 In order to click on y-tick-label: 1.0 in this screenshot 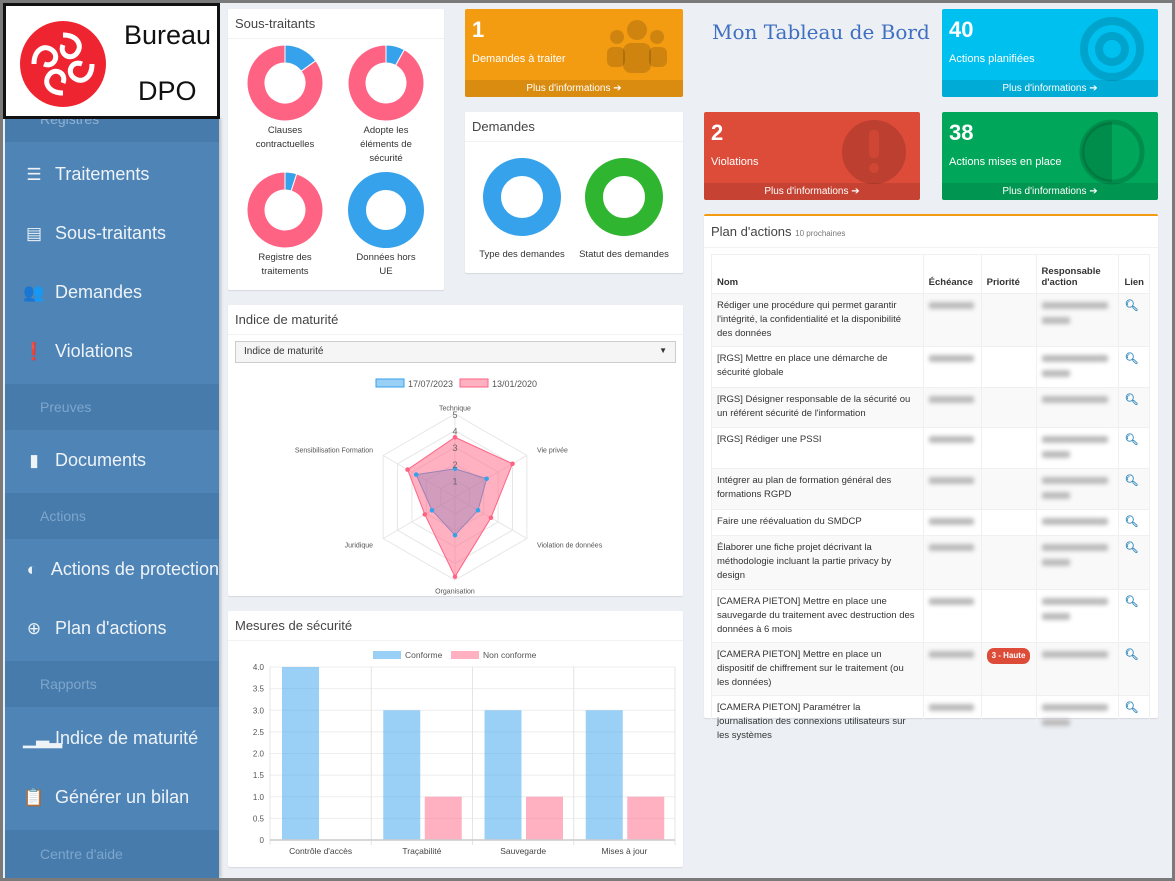, I will do `click(259, 797)`.